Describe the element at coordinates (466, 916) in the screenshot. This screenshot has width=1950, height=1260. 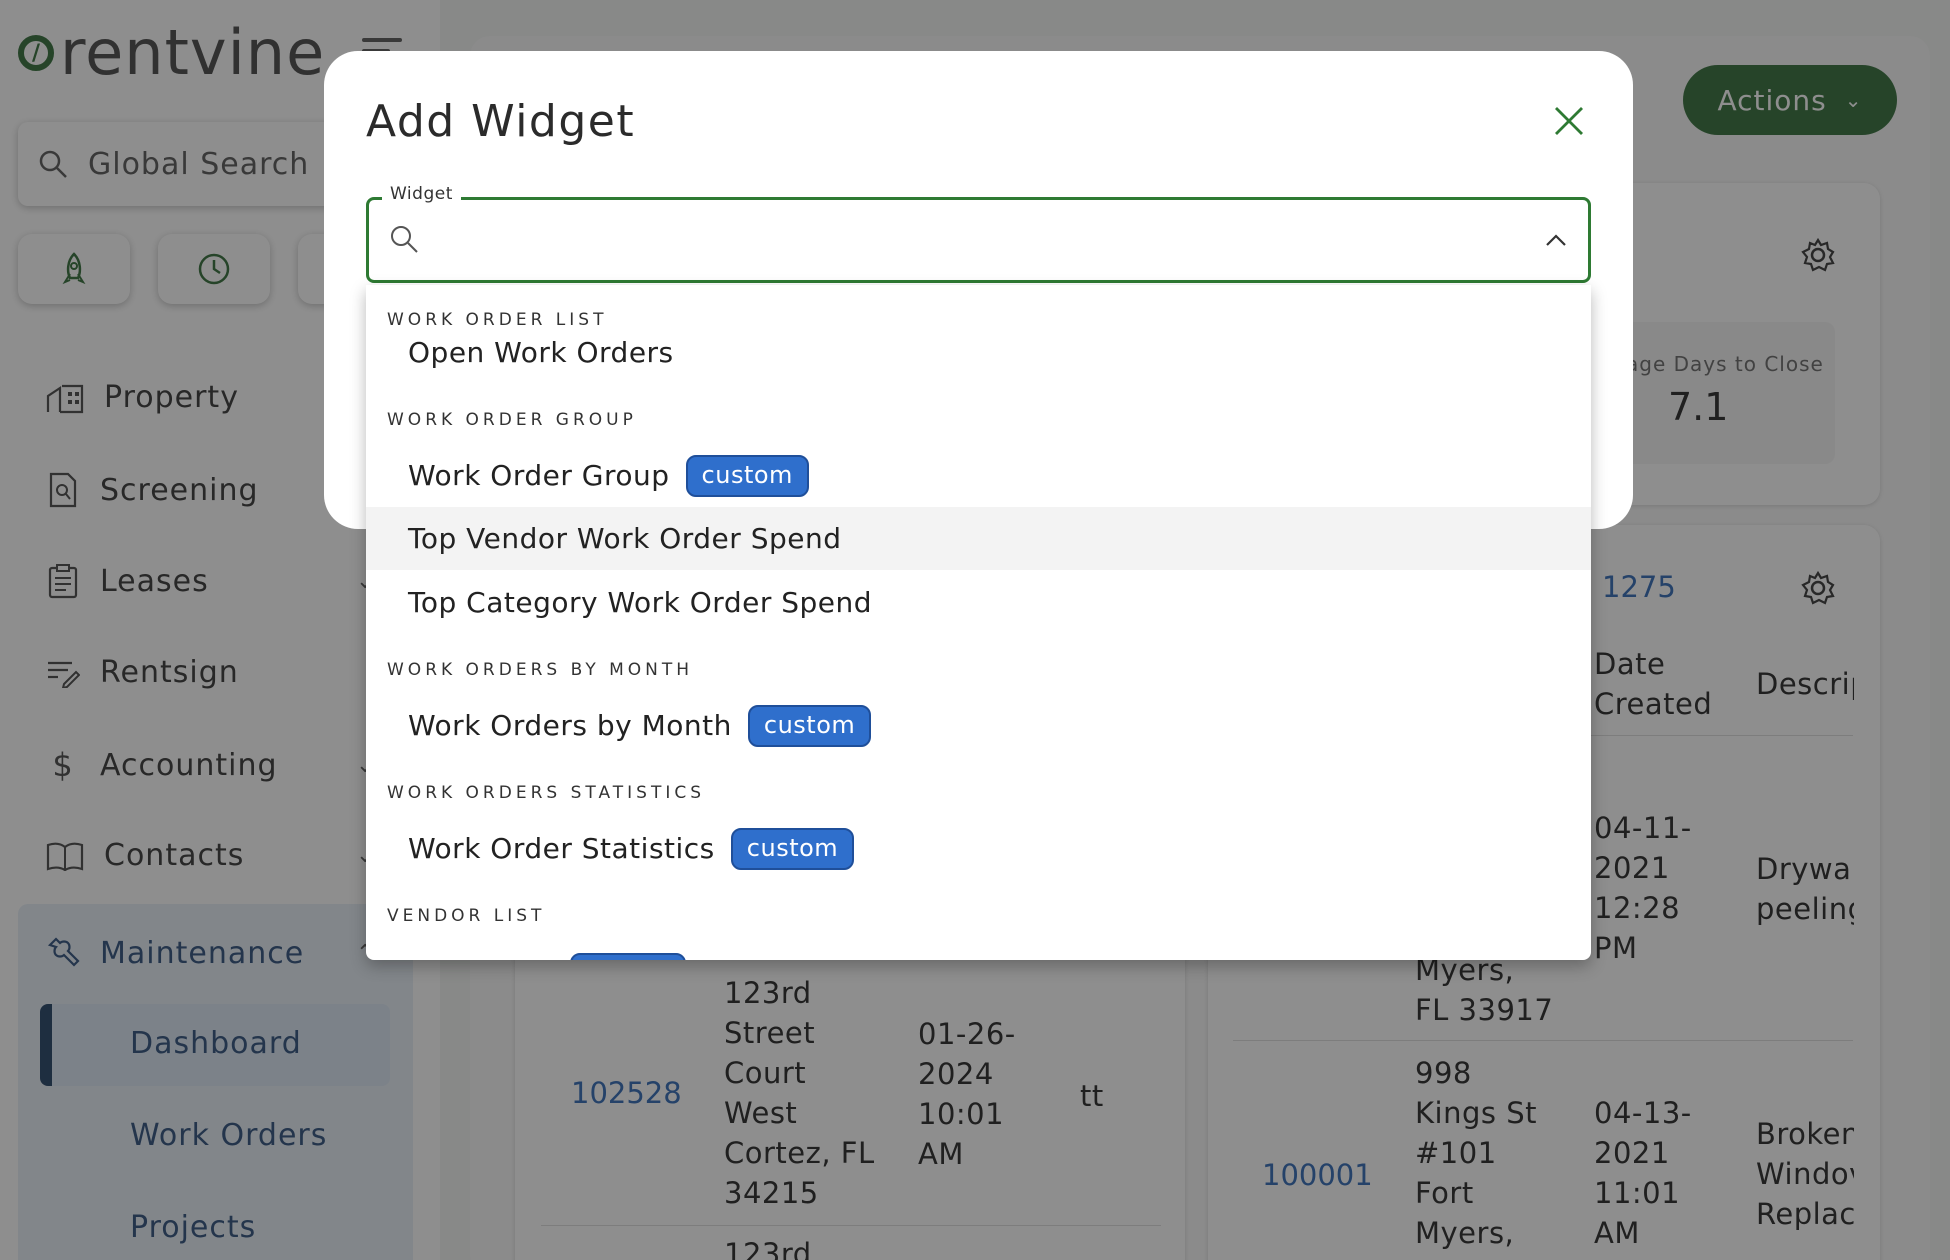
I see `group-header-vendor-list: VENDOR LIST` at that location.